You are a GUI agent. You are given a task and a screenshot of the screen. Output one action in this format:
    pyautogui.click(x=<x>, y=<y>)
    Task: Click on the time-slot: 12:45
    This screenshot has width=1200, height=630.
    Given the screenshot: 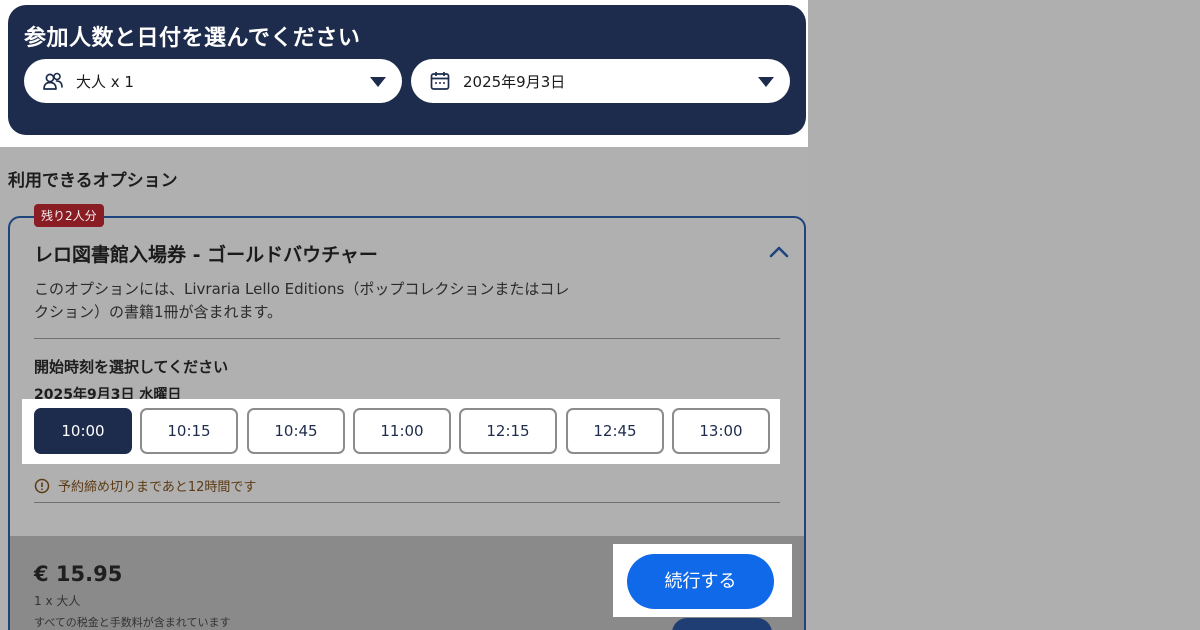 What is the action you would take?
    pyautogui.click(x=615, y=431)
    